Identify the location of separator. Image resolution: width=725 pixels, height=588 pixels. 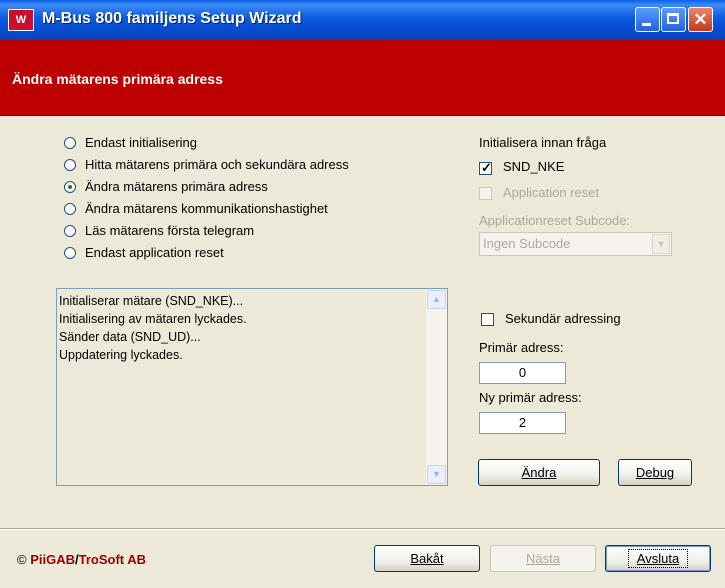
(362, 529).